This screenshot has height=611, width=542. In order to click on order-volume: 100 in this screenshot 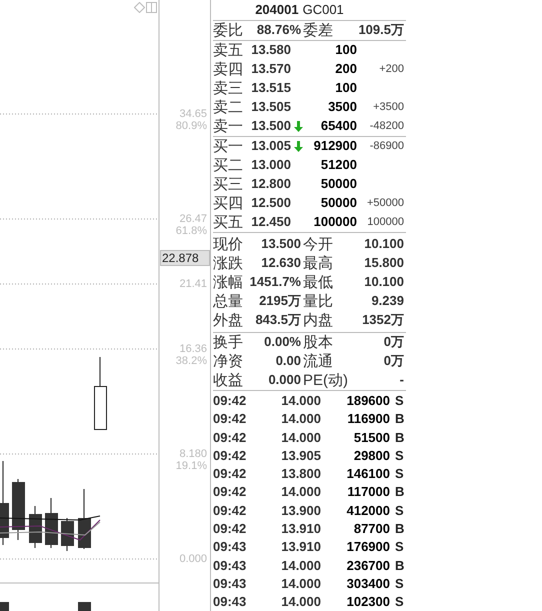, I will do `click(345, 50)`.